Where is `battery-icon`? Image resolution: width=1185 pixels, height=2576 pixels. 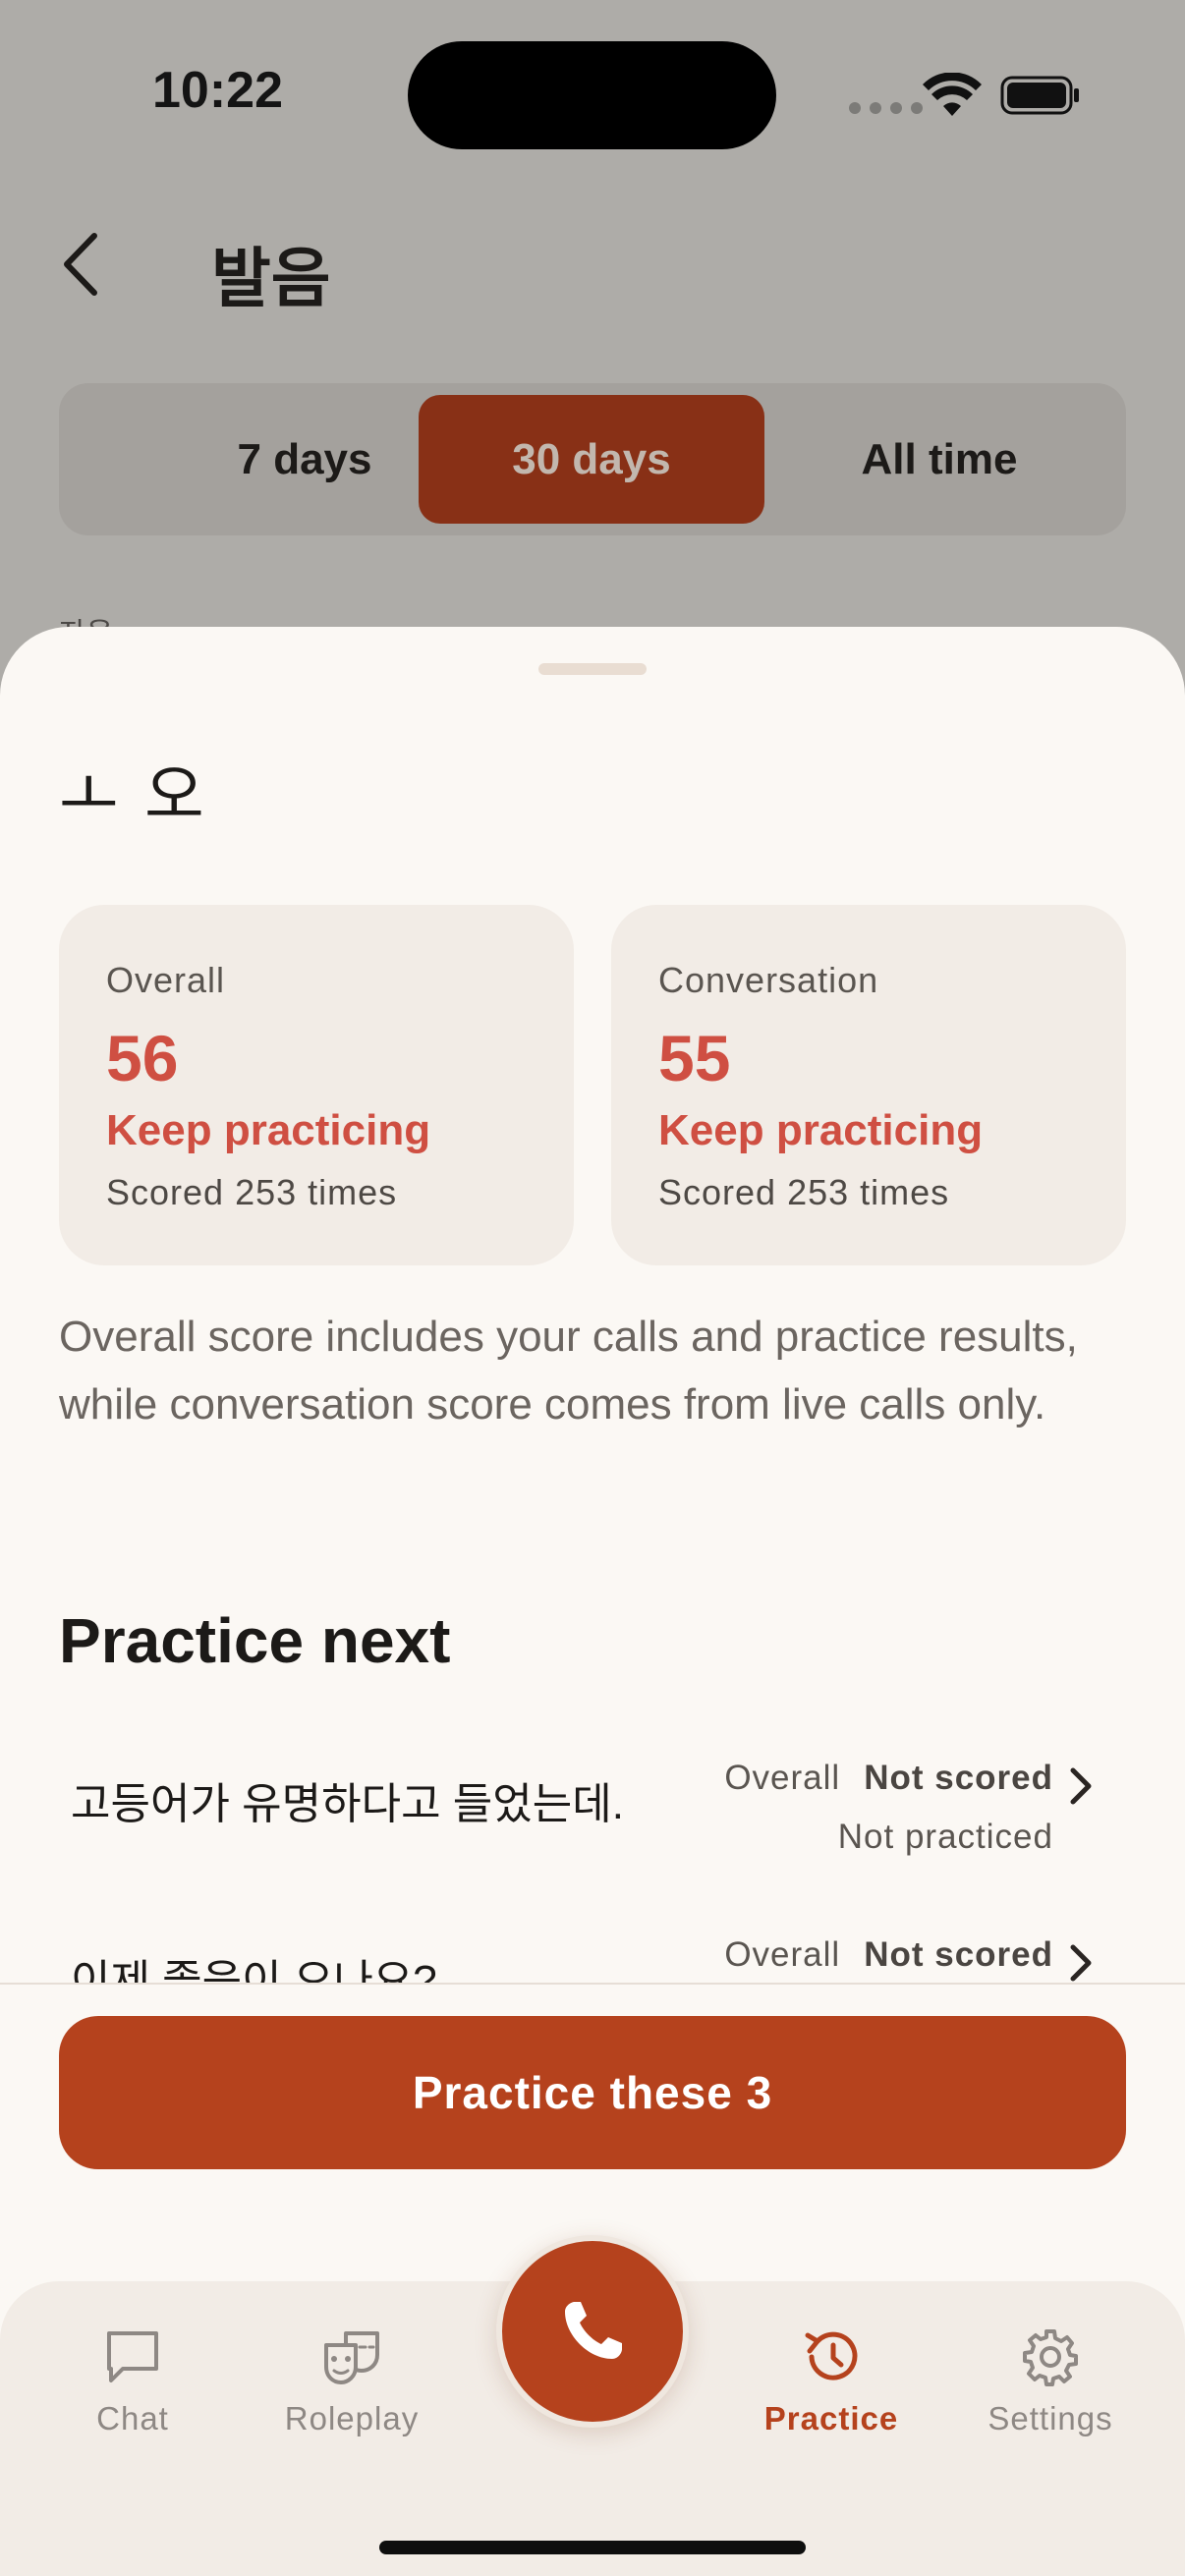 battery-icon is located at coordinates (1040, 95).